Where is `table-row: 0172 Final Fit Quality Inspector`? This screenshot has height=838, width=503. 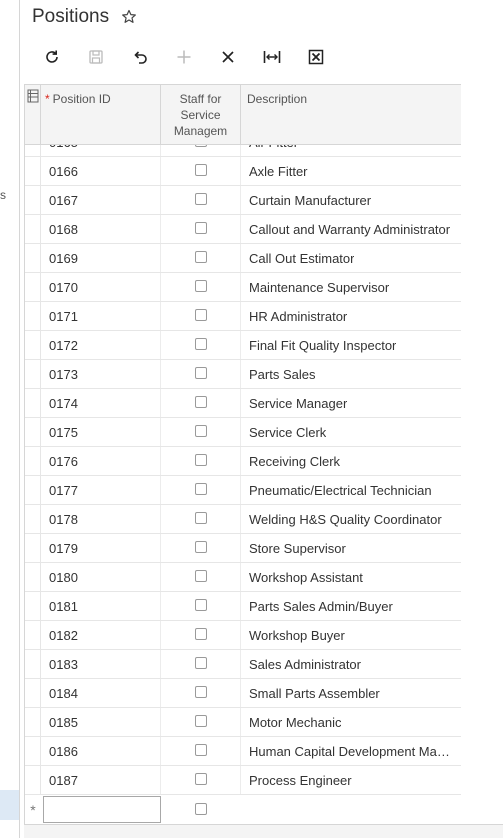
table-row: 0172 Final Fit Quality Inspector is located at coordinates (243, 345).